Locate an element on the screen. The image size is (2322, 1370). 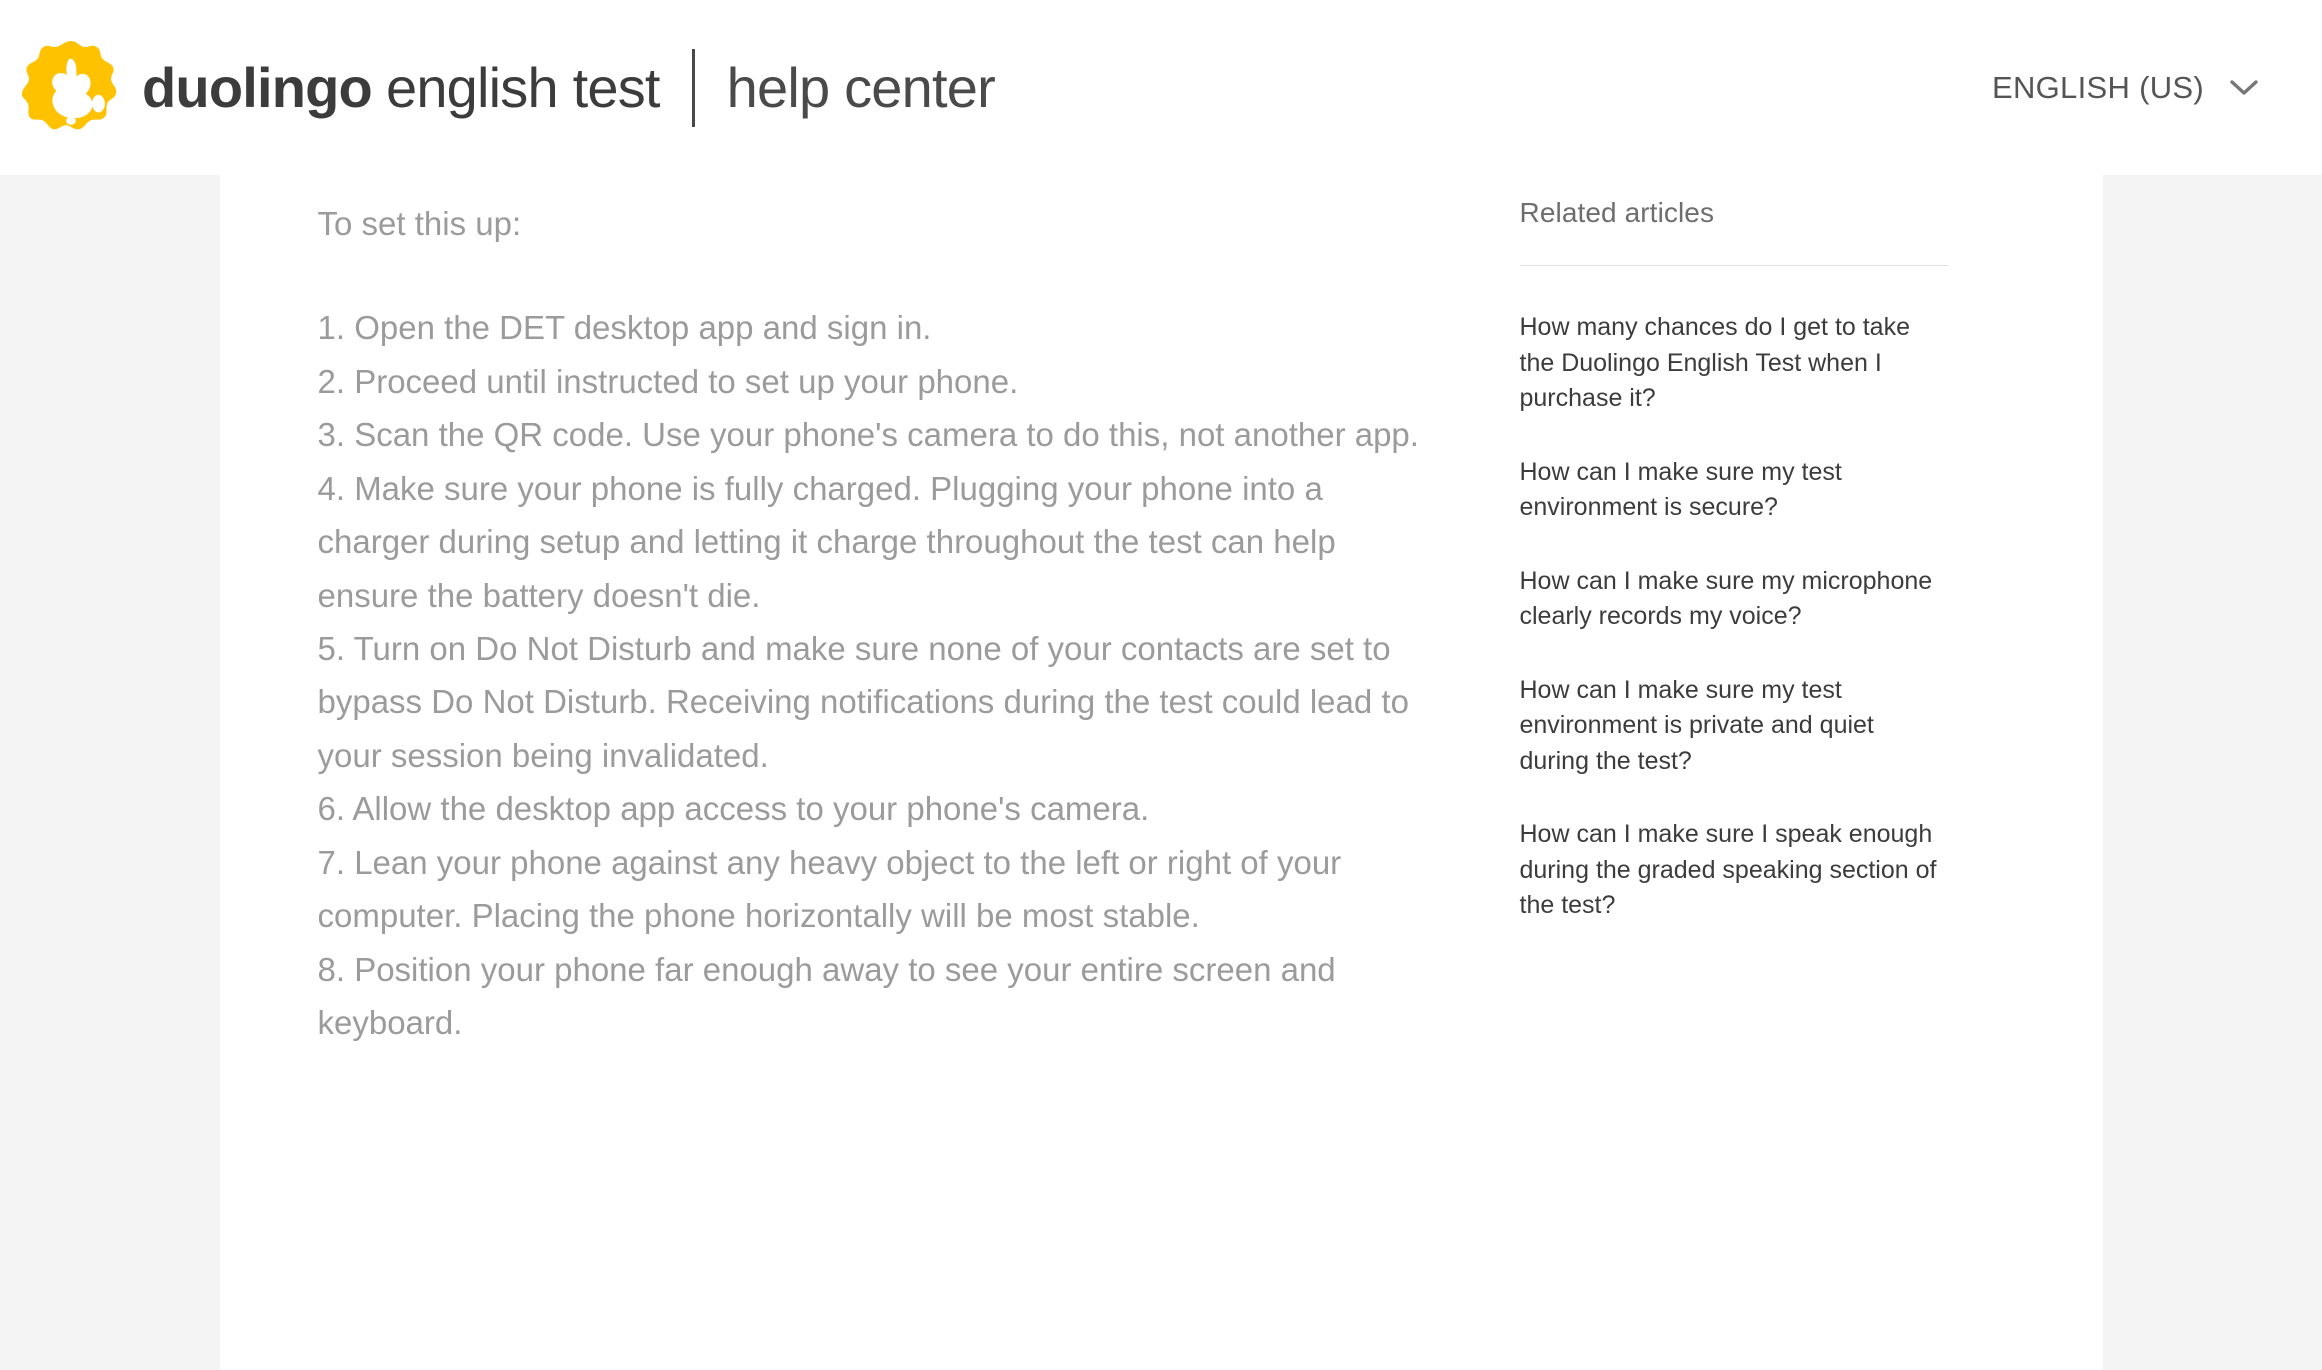
brand-name-regular: english test is located at coordinates (522, 87).